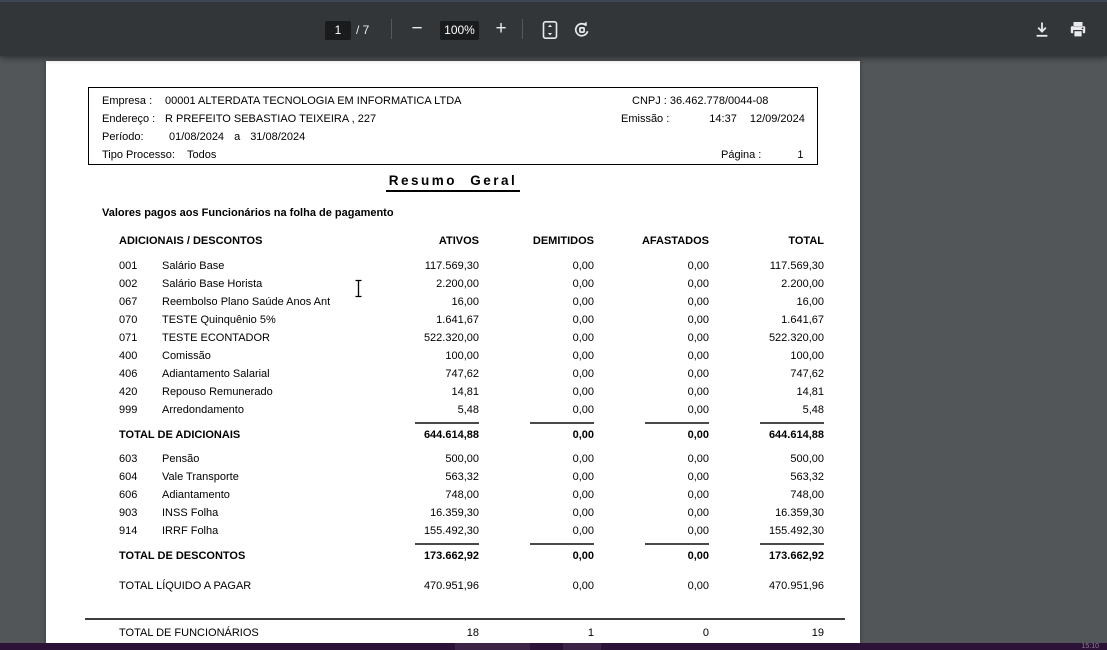 This screenshot has width=1107, height=650. I want to click on cell-total: 2.200,00, so click(802, 284).